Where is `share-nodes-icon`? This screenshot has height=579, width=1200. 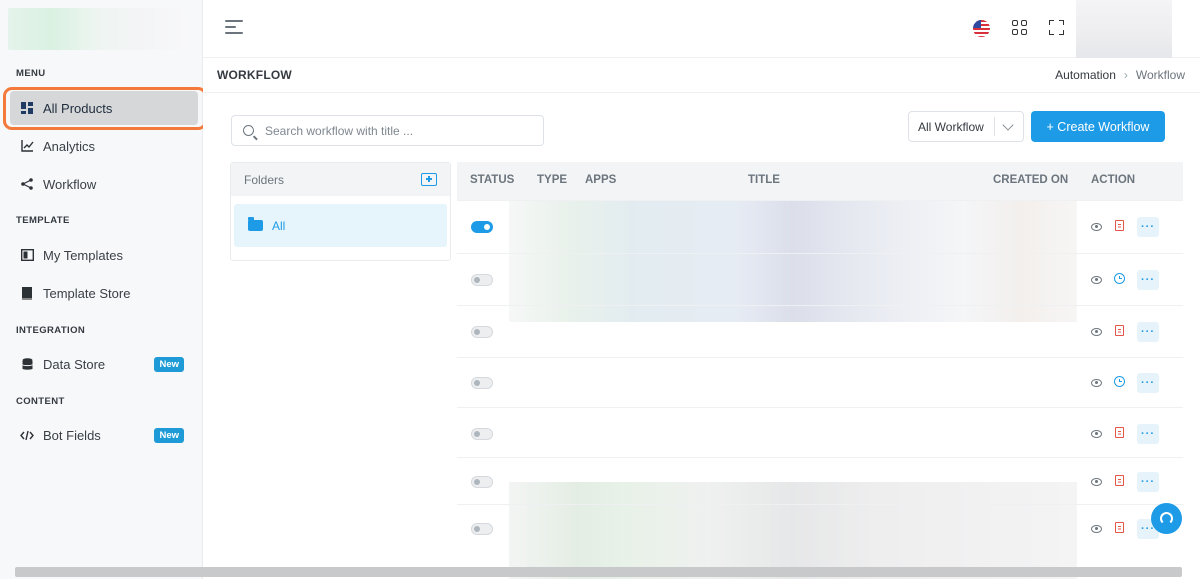 share-nodes-icon is located at coordinates (27, 184).